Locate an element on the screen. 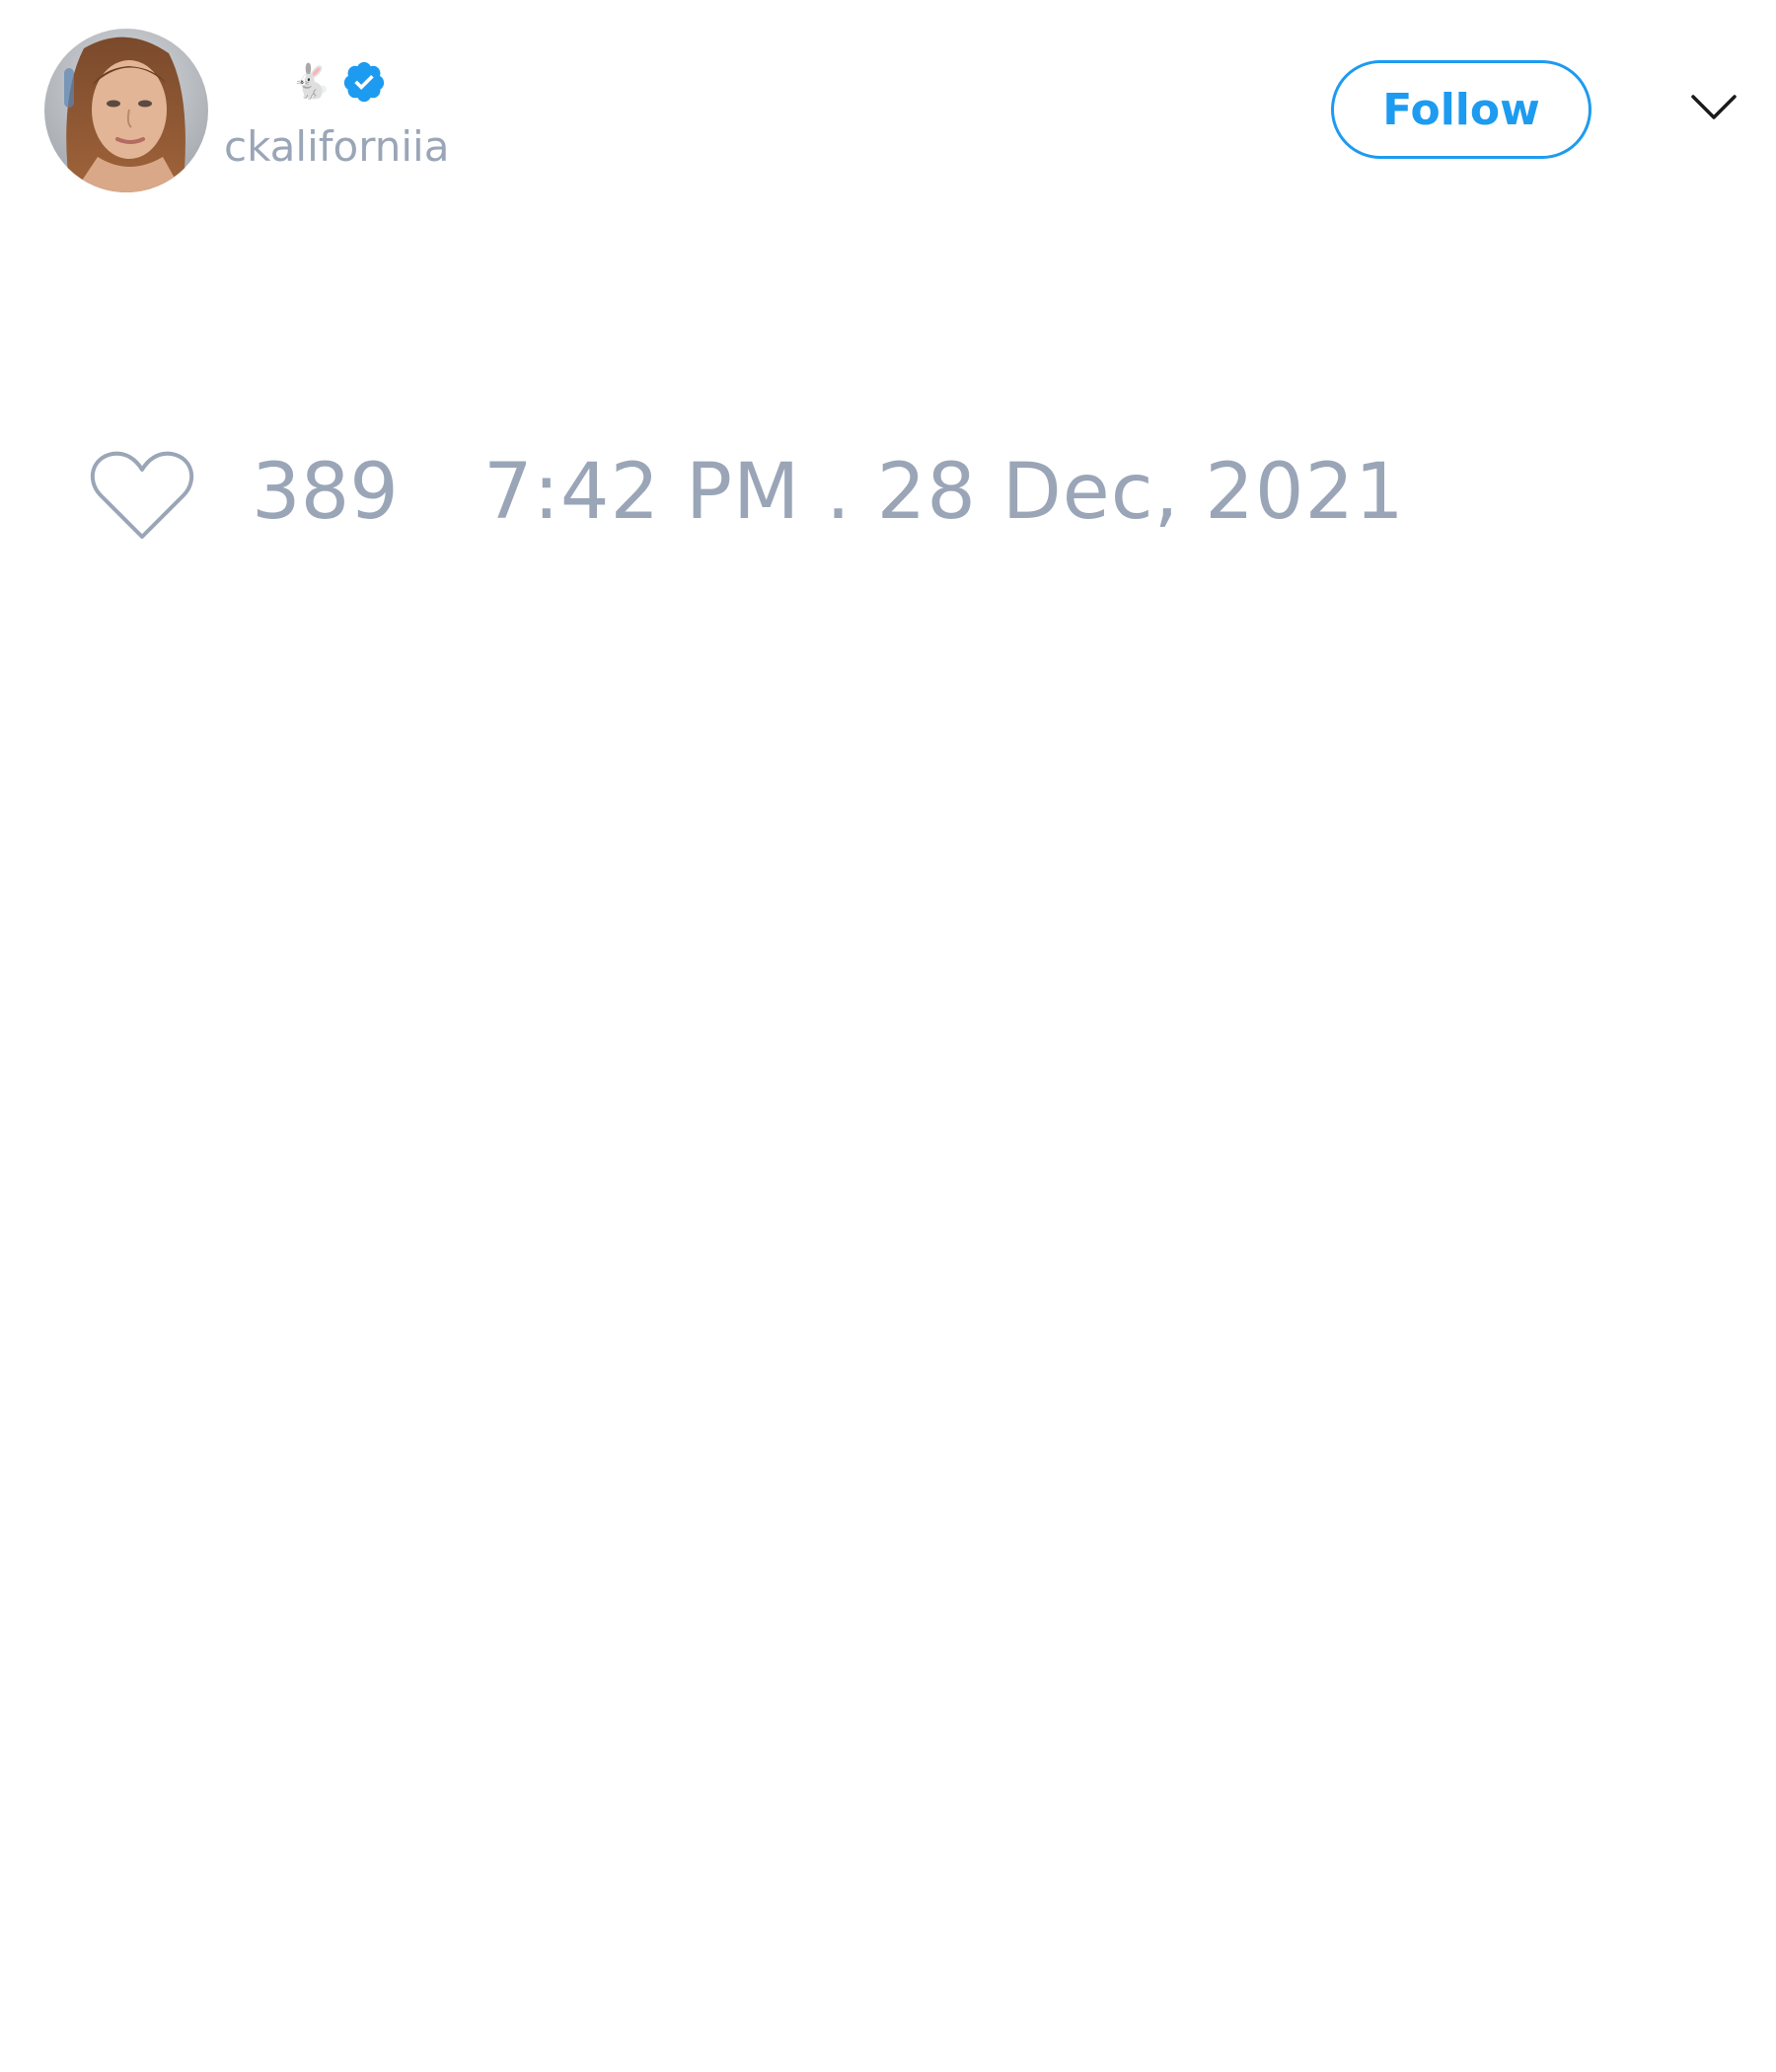  profile-photo is located at coordinates (126, 111).